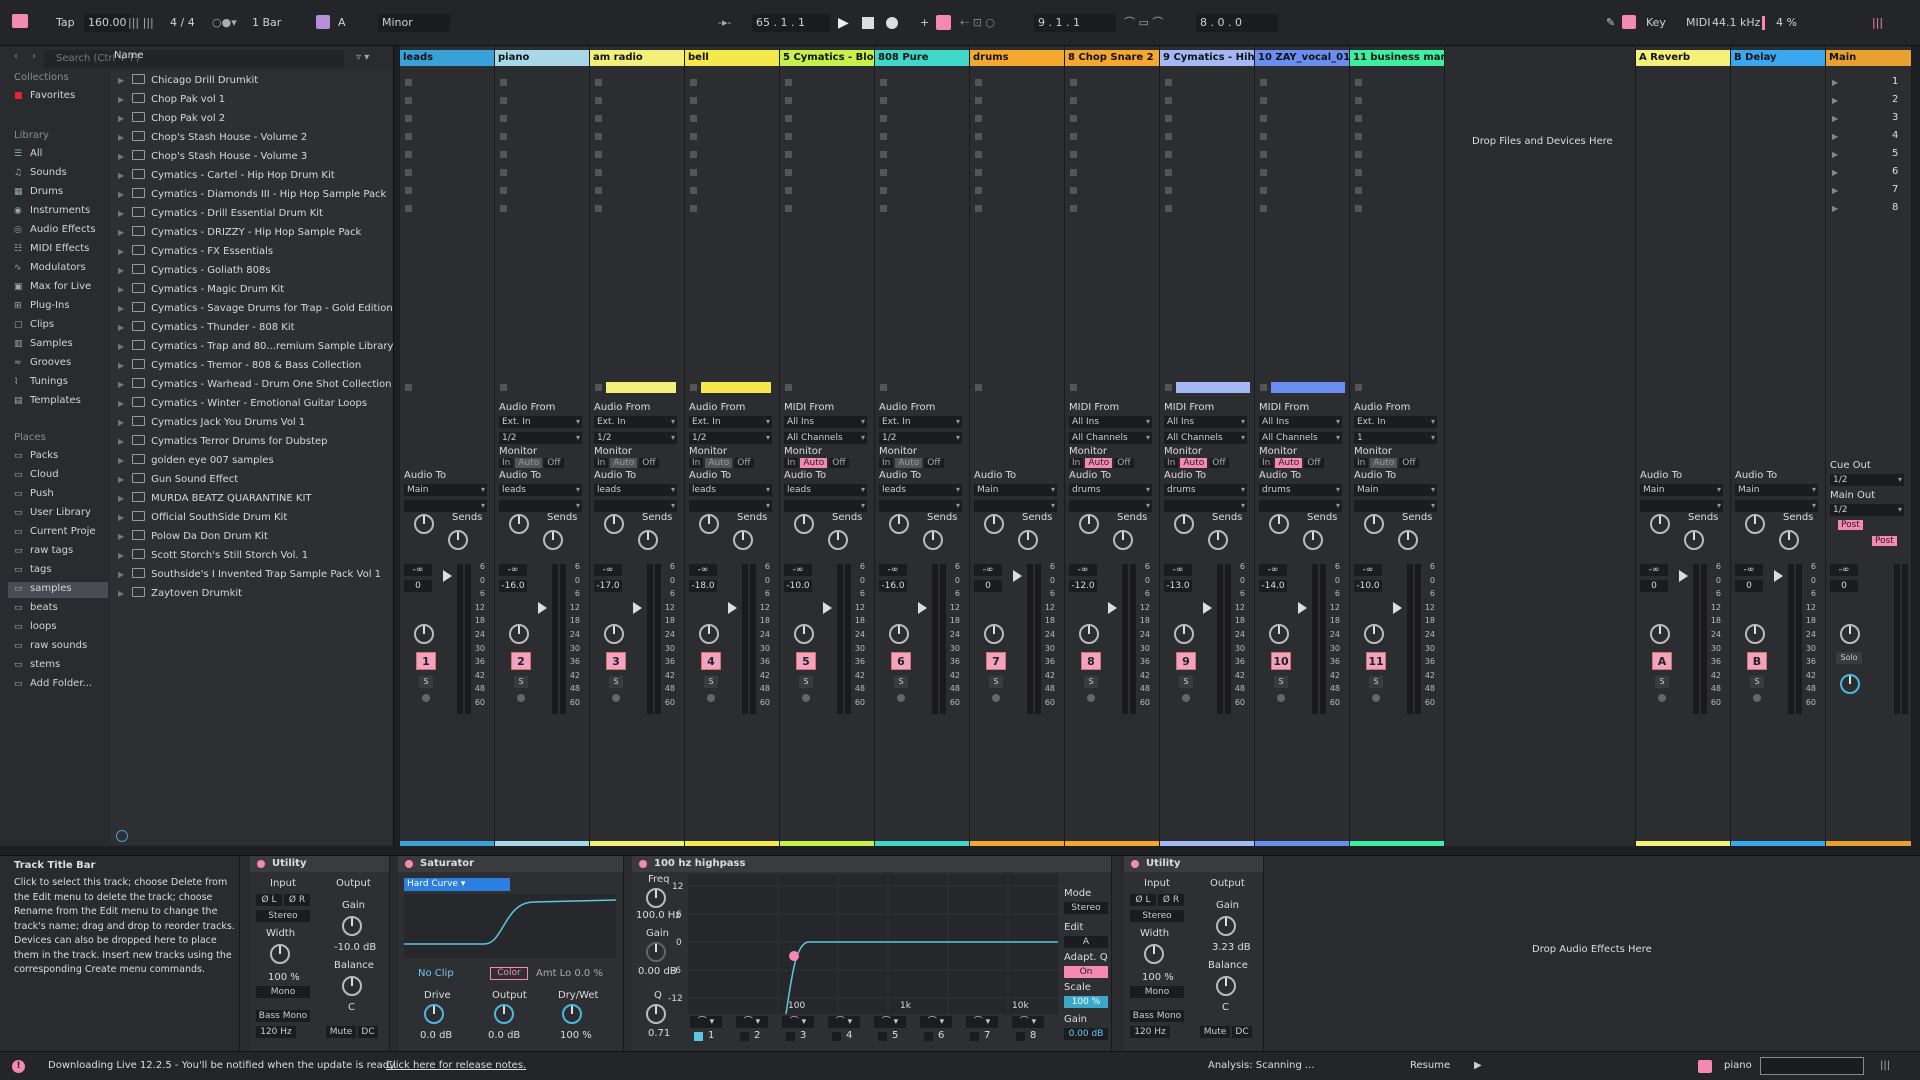 This screenshot has height=1080, width=1920. Describe the element at coordinates (1755, 524) in the screenshot. I see `send-a-knob` at that location.